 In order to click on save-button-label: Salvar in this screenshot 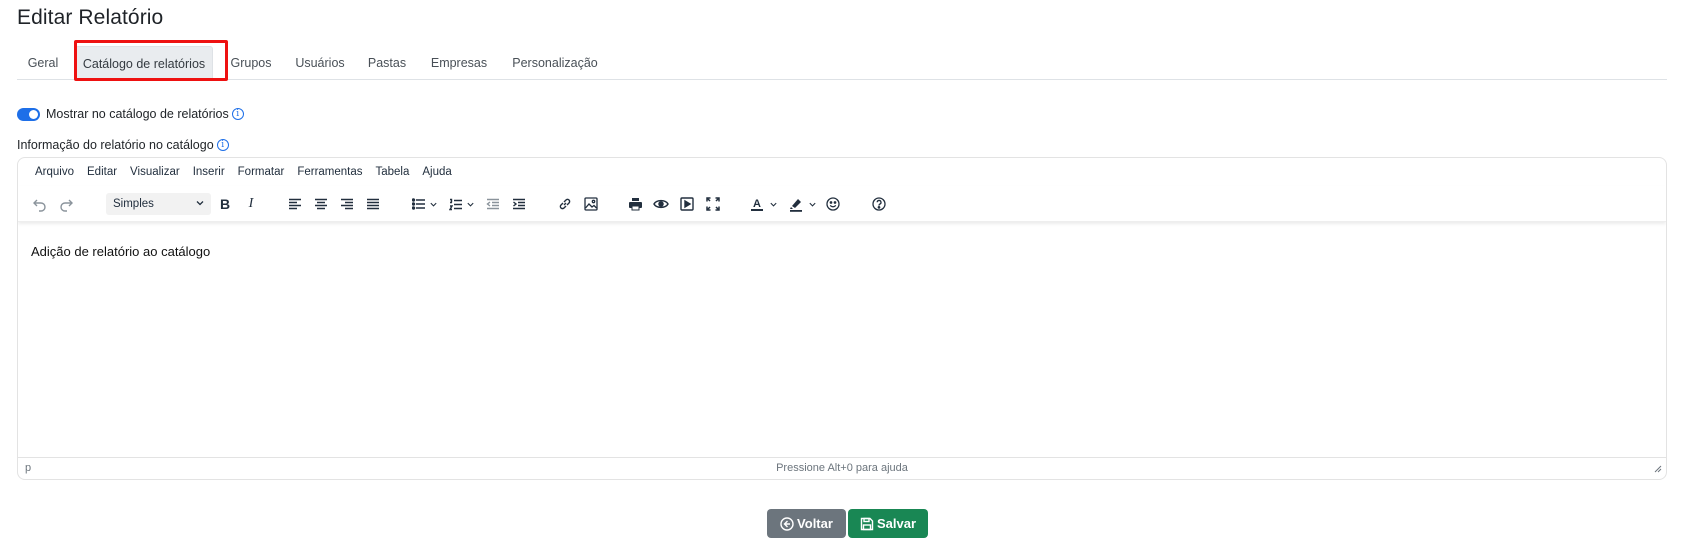, I will do `click(896, 523)`.